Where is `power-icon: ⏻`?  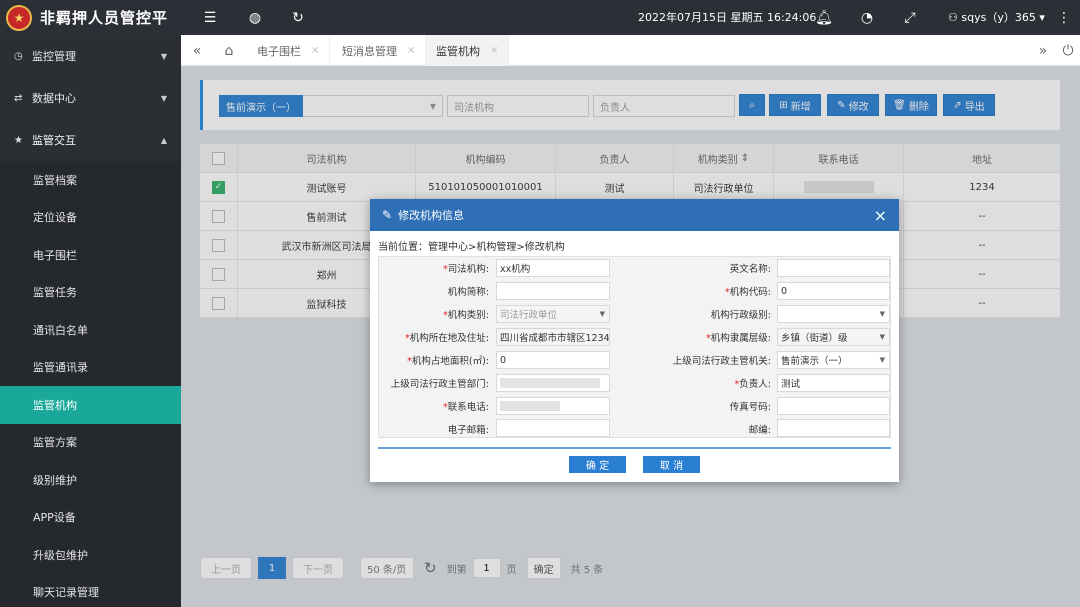 power-icon: ⏻ is located at coordinates (1068, 50).